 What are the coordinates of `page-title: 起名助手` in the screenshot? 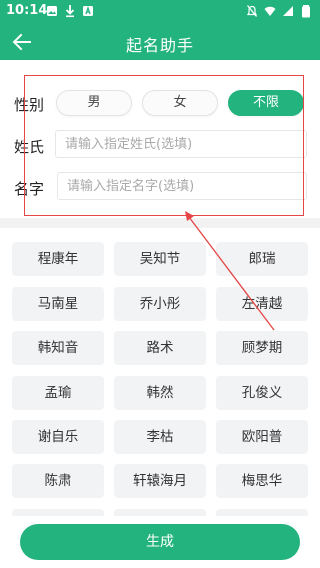 It's located at (159, 45).